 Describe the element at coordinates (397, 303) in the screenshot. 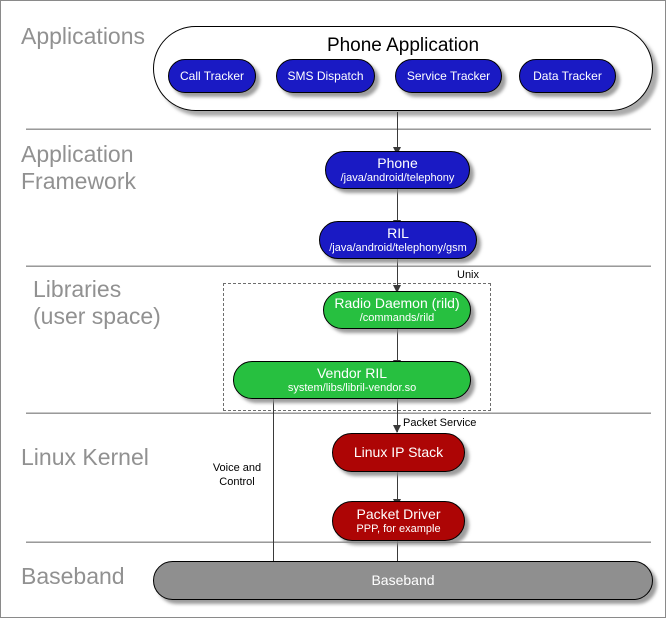

I see `library-node-radio-daemon-title: Radio Daemon (rild)` at that location.